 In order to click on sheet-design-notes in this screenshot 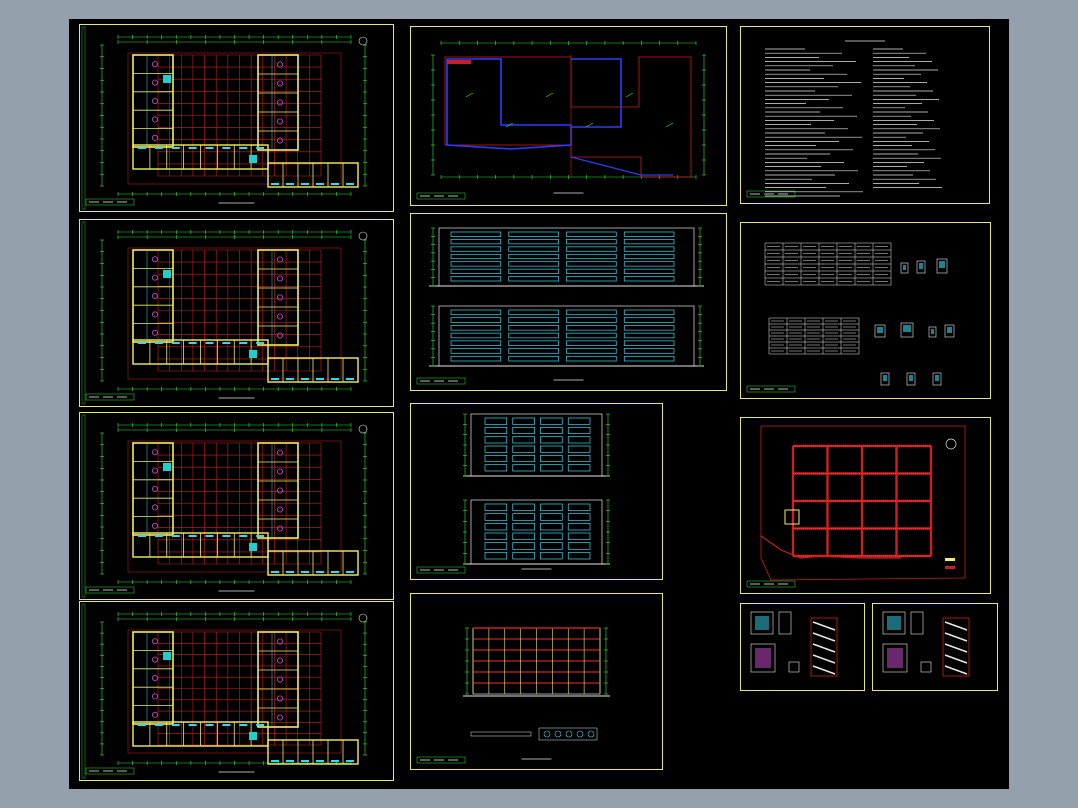, I will do `click(865, 115)`.